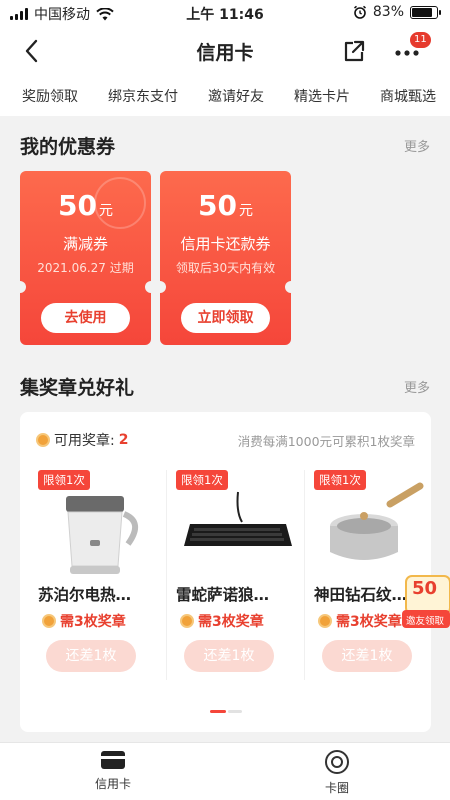 This screenshot has width=450, height=800. Describe the element at coordinates (426, 601) in the screenshot. I see `invite-float-badge: 50 邀友领取` at that location.